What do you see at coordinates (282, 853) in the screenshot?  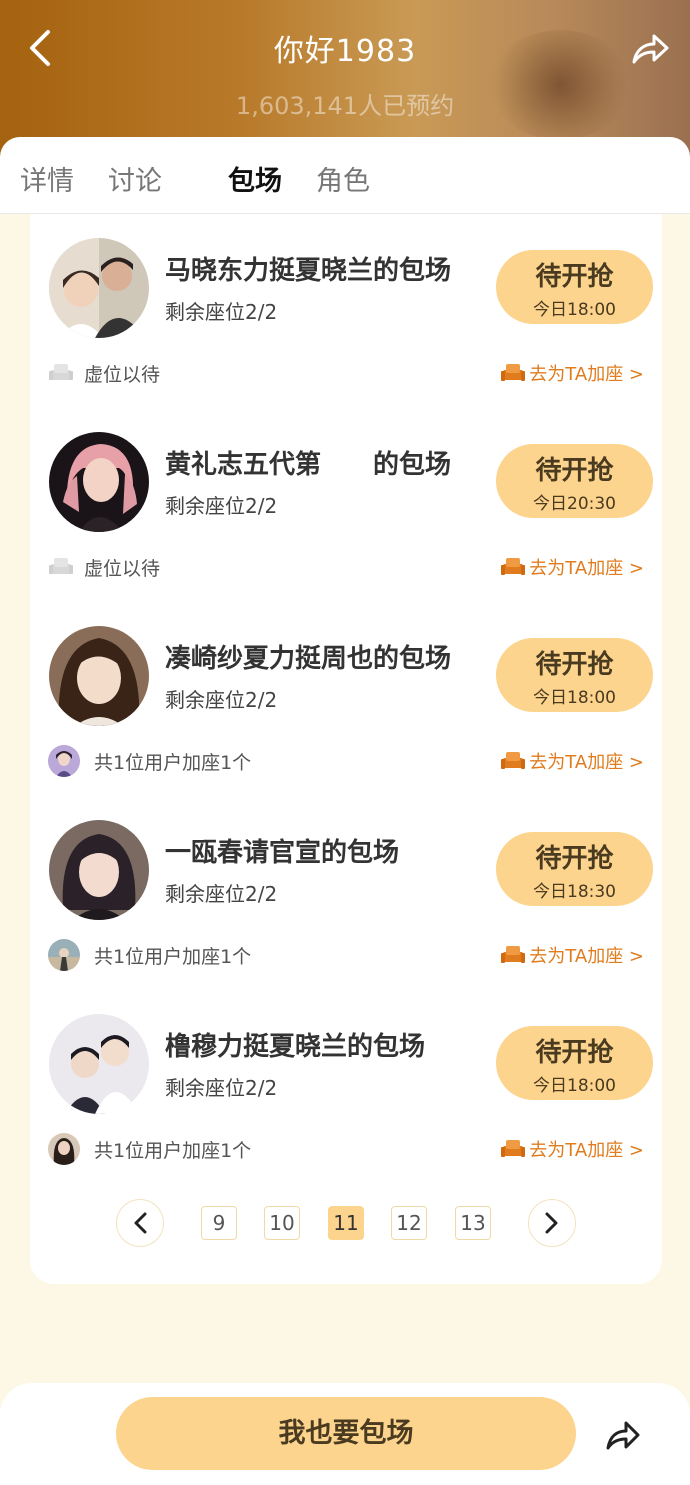 I see `screening-title: 一瓯春请官宣的包场` at bounding box center [282, 853].